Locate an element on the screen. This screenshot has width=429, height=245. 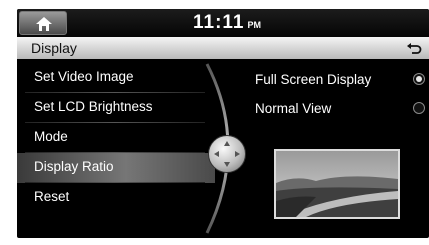
direction-arrows-icon is located at coordinates (227, 154).